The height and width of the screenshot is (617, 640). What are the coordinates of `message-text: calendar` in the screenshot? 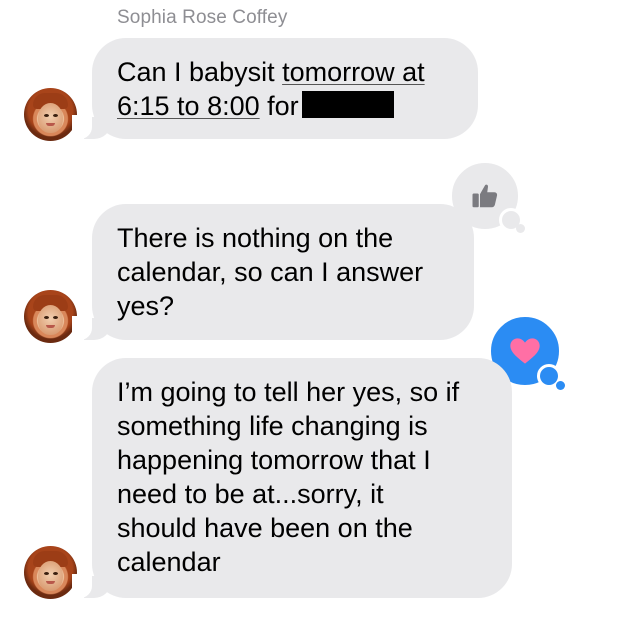 It's located at (169, 562).